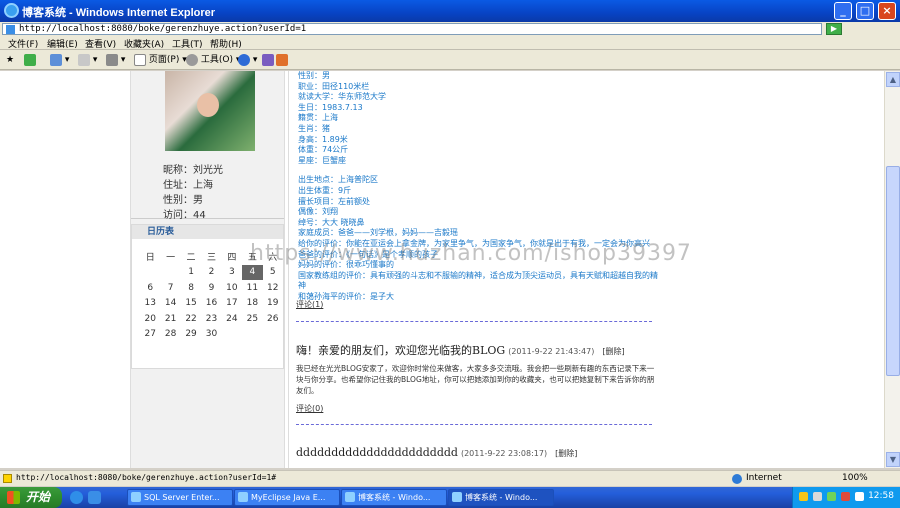  Describe the element at coordinates (150, 288) in the screenshot. I see `calendar-day: 6` at that location.